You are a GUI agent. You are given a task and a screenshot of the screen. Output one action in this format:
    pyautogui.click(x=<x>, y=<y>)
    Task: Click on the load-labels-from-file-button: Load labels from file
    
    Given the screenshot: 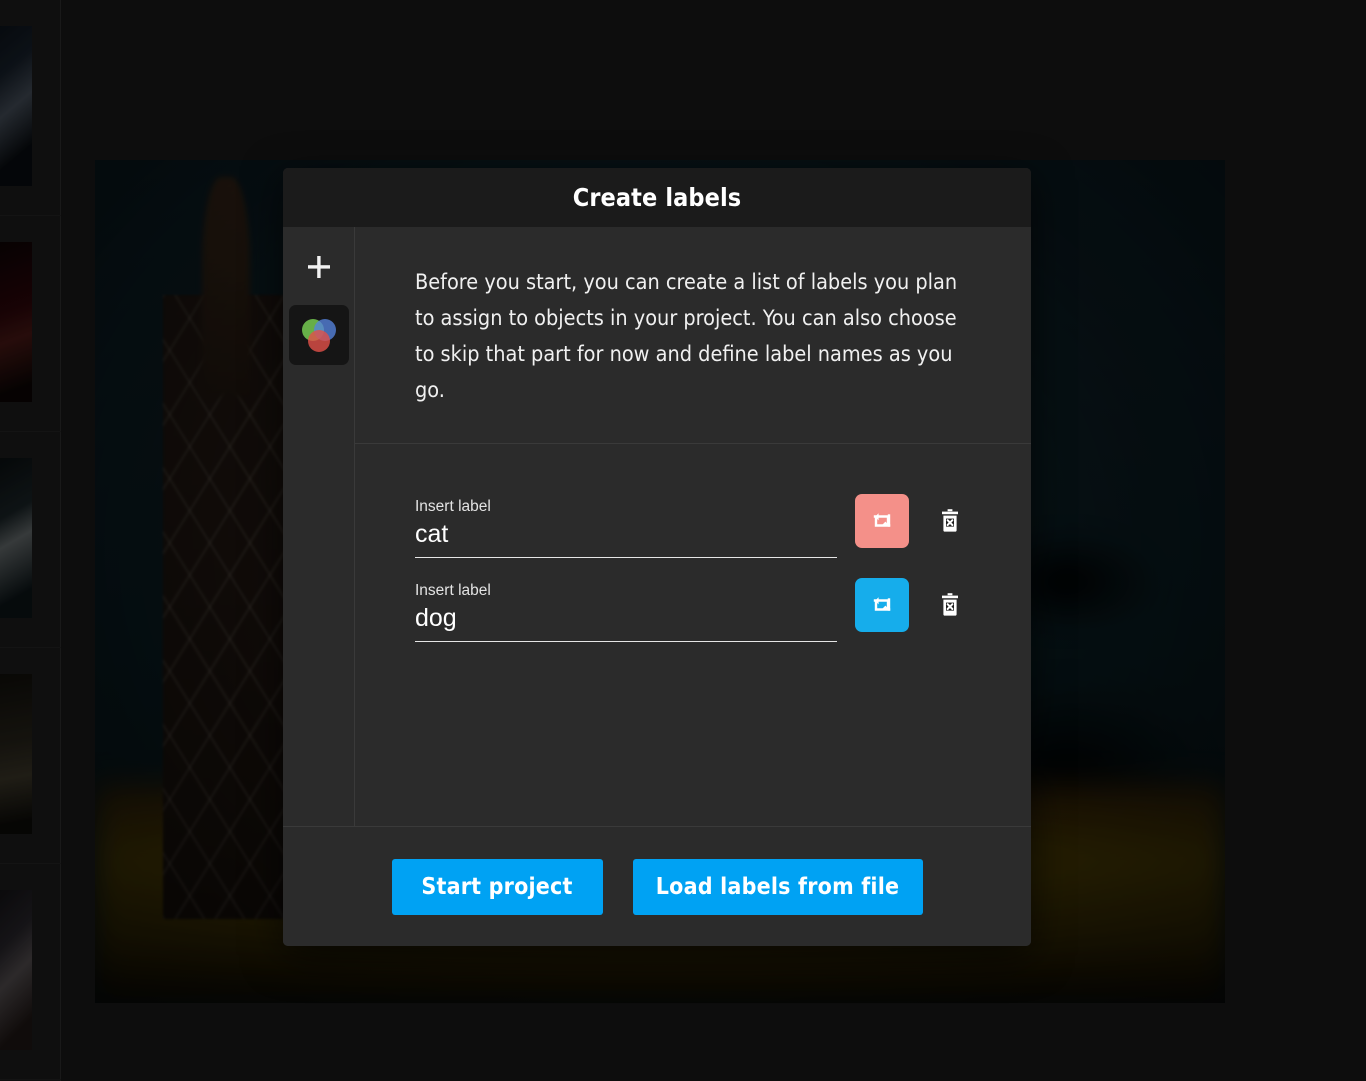 What is the action you would take?
    pyautogui.click(x=777, y=886)
    